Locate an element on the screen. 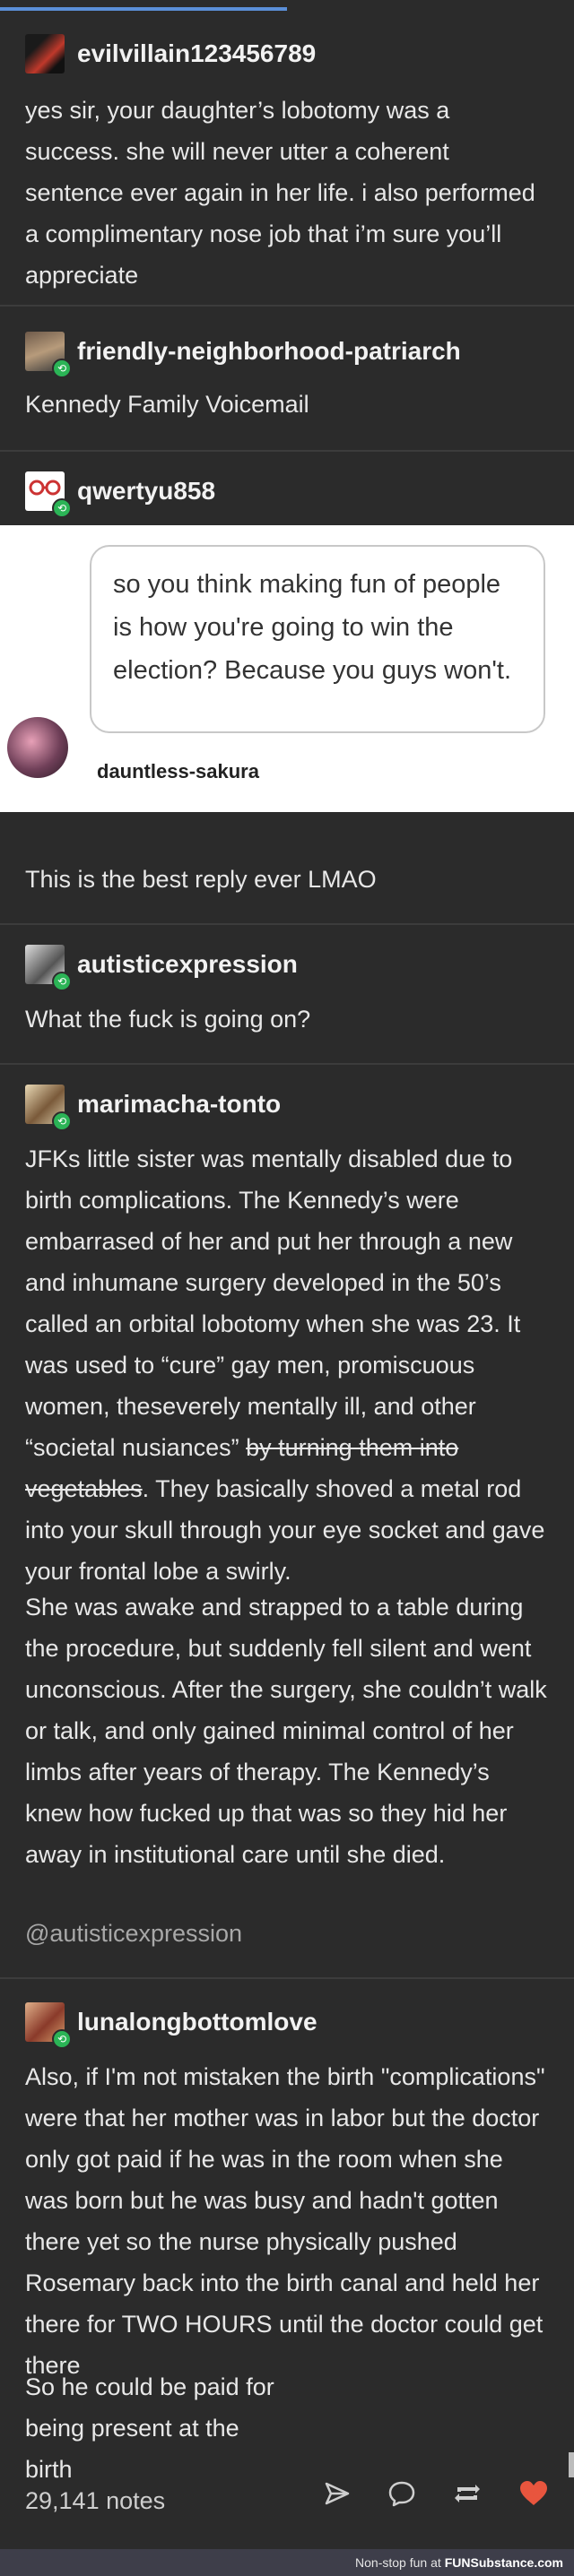 This screenshot has height=2576, width=574. username: qwertyu858 is located at coordinates (146, 491).